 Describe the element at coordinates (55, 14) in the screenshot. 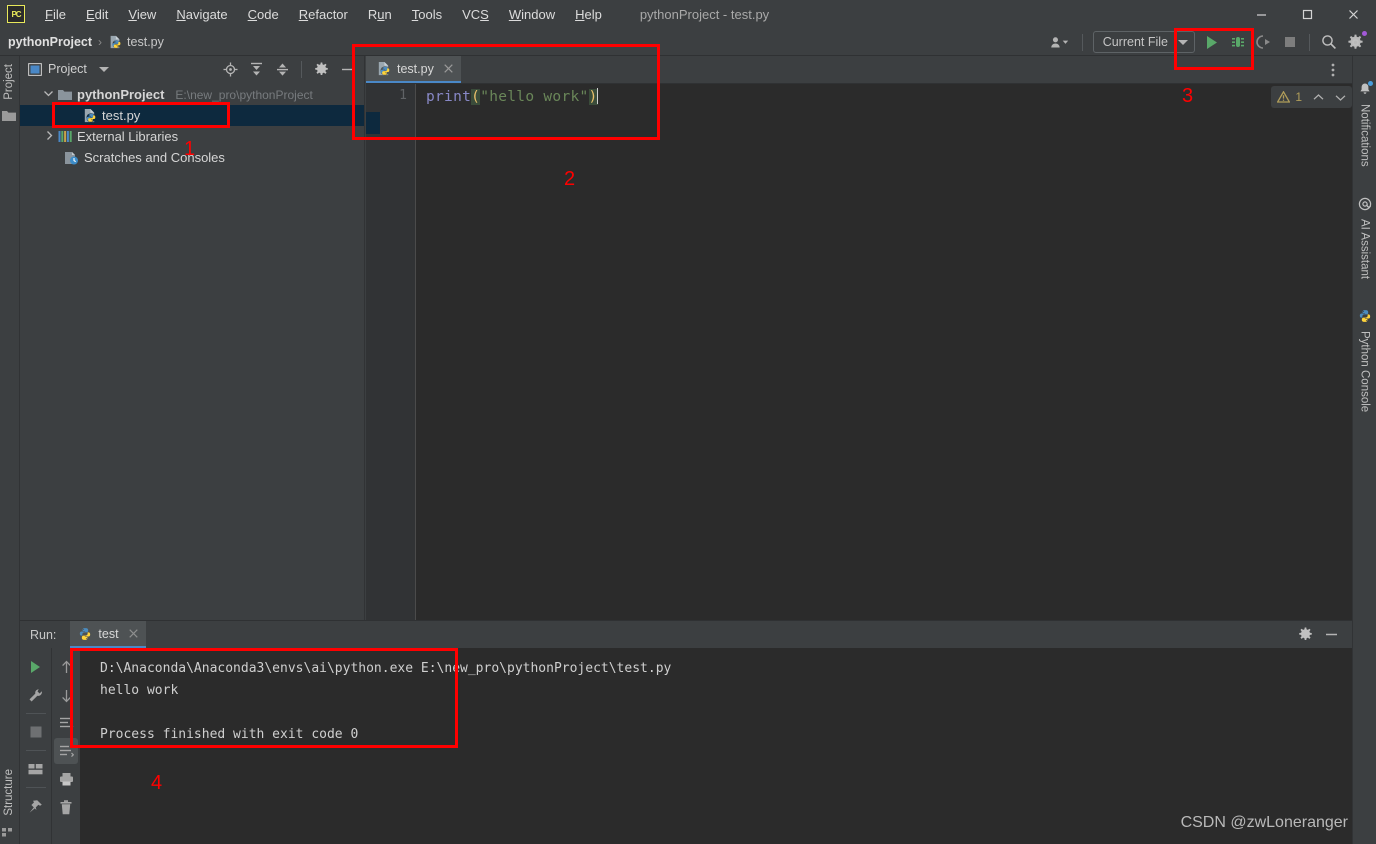

I see `menu-item-file: File` at that location.